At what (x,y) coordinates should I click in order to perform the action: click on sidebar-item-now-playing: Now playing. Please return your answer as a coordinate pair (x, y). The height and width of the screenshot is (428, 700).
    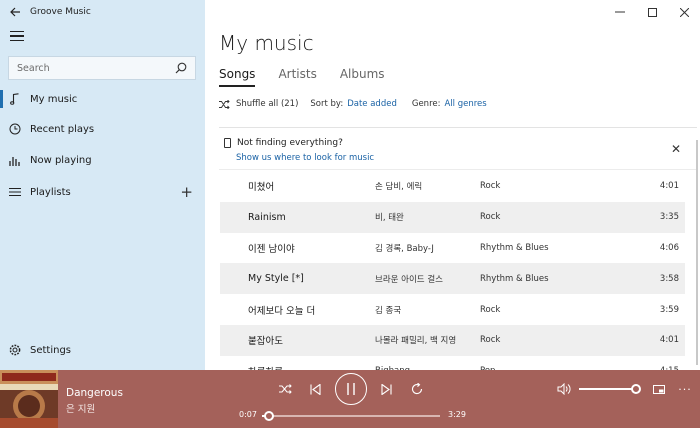
    Looking at the image, I should click on (102, 160).